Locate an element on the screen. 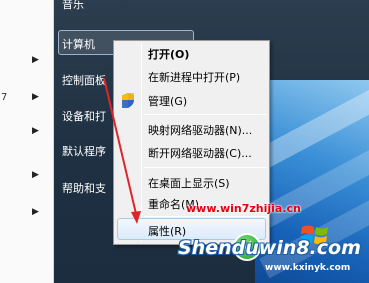 Image resolution: width=369 pixels, height=283 pixels. watermark-url: www.win7zhijia.cn is located at coordinates (243, 208).